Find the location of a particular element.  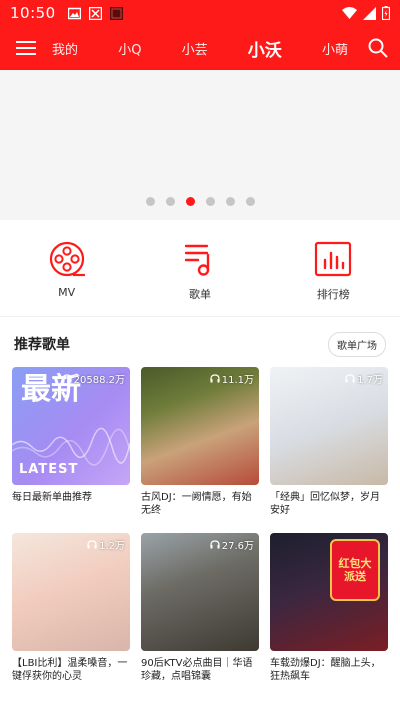

playlist-card: 1.2万 【LBI比利】温柔嗓音，一键俘获你的心灵 is located at coordinates (71, 608).